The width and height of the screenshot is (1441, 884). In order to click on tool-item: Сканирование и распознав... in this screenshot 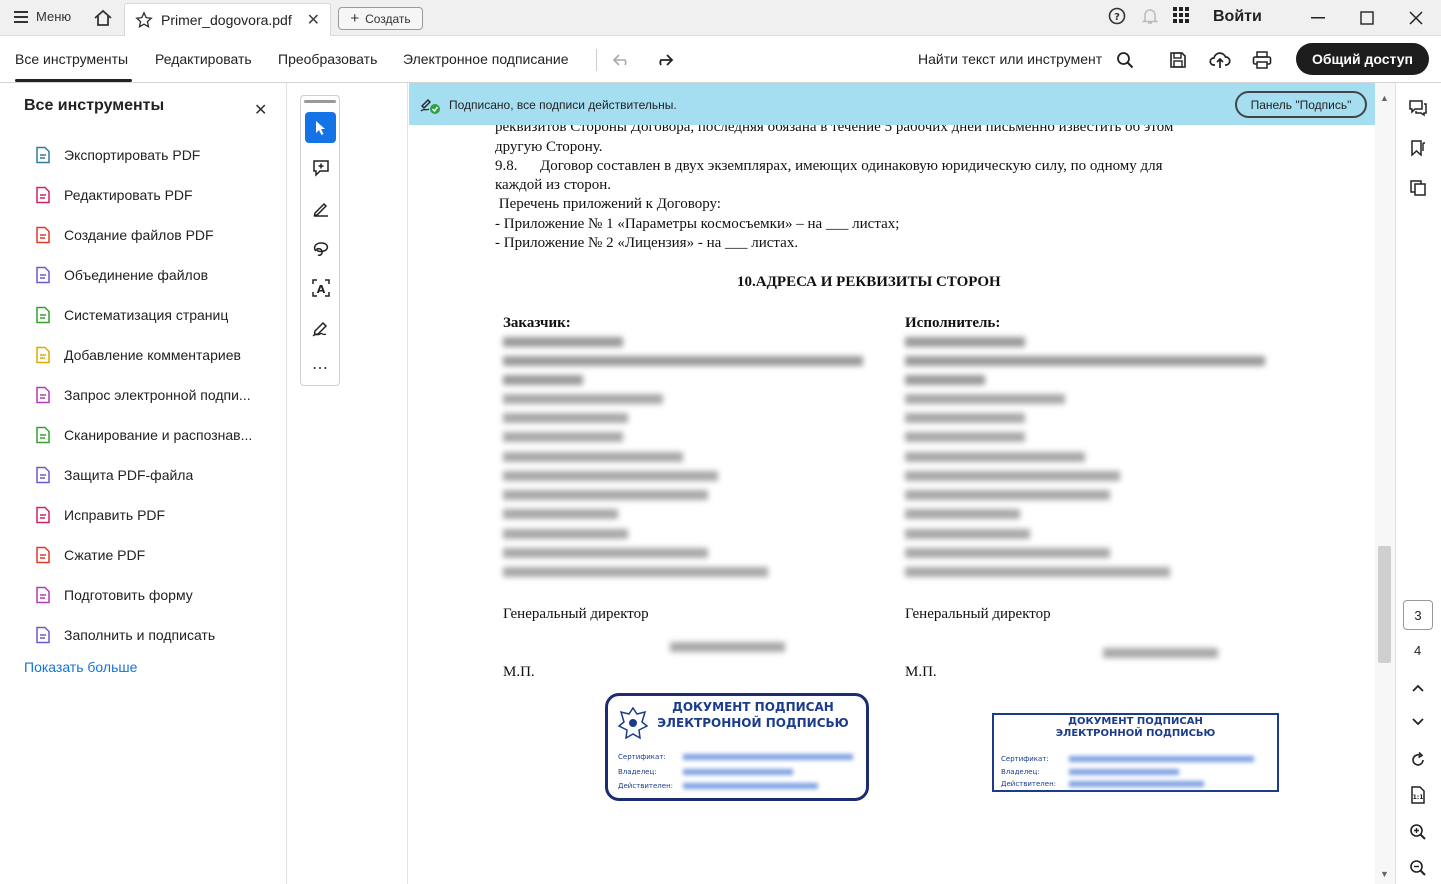, I will do `click(154, 435)`.